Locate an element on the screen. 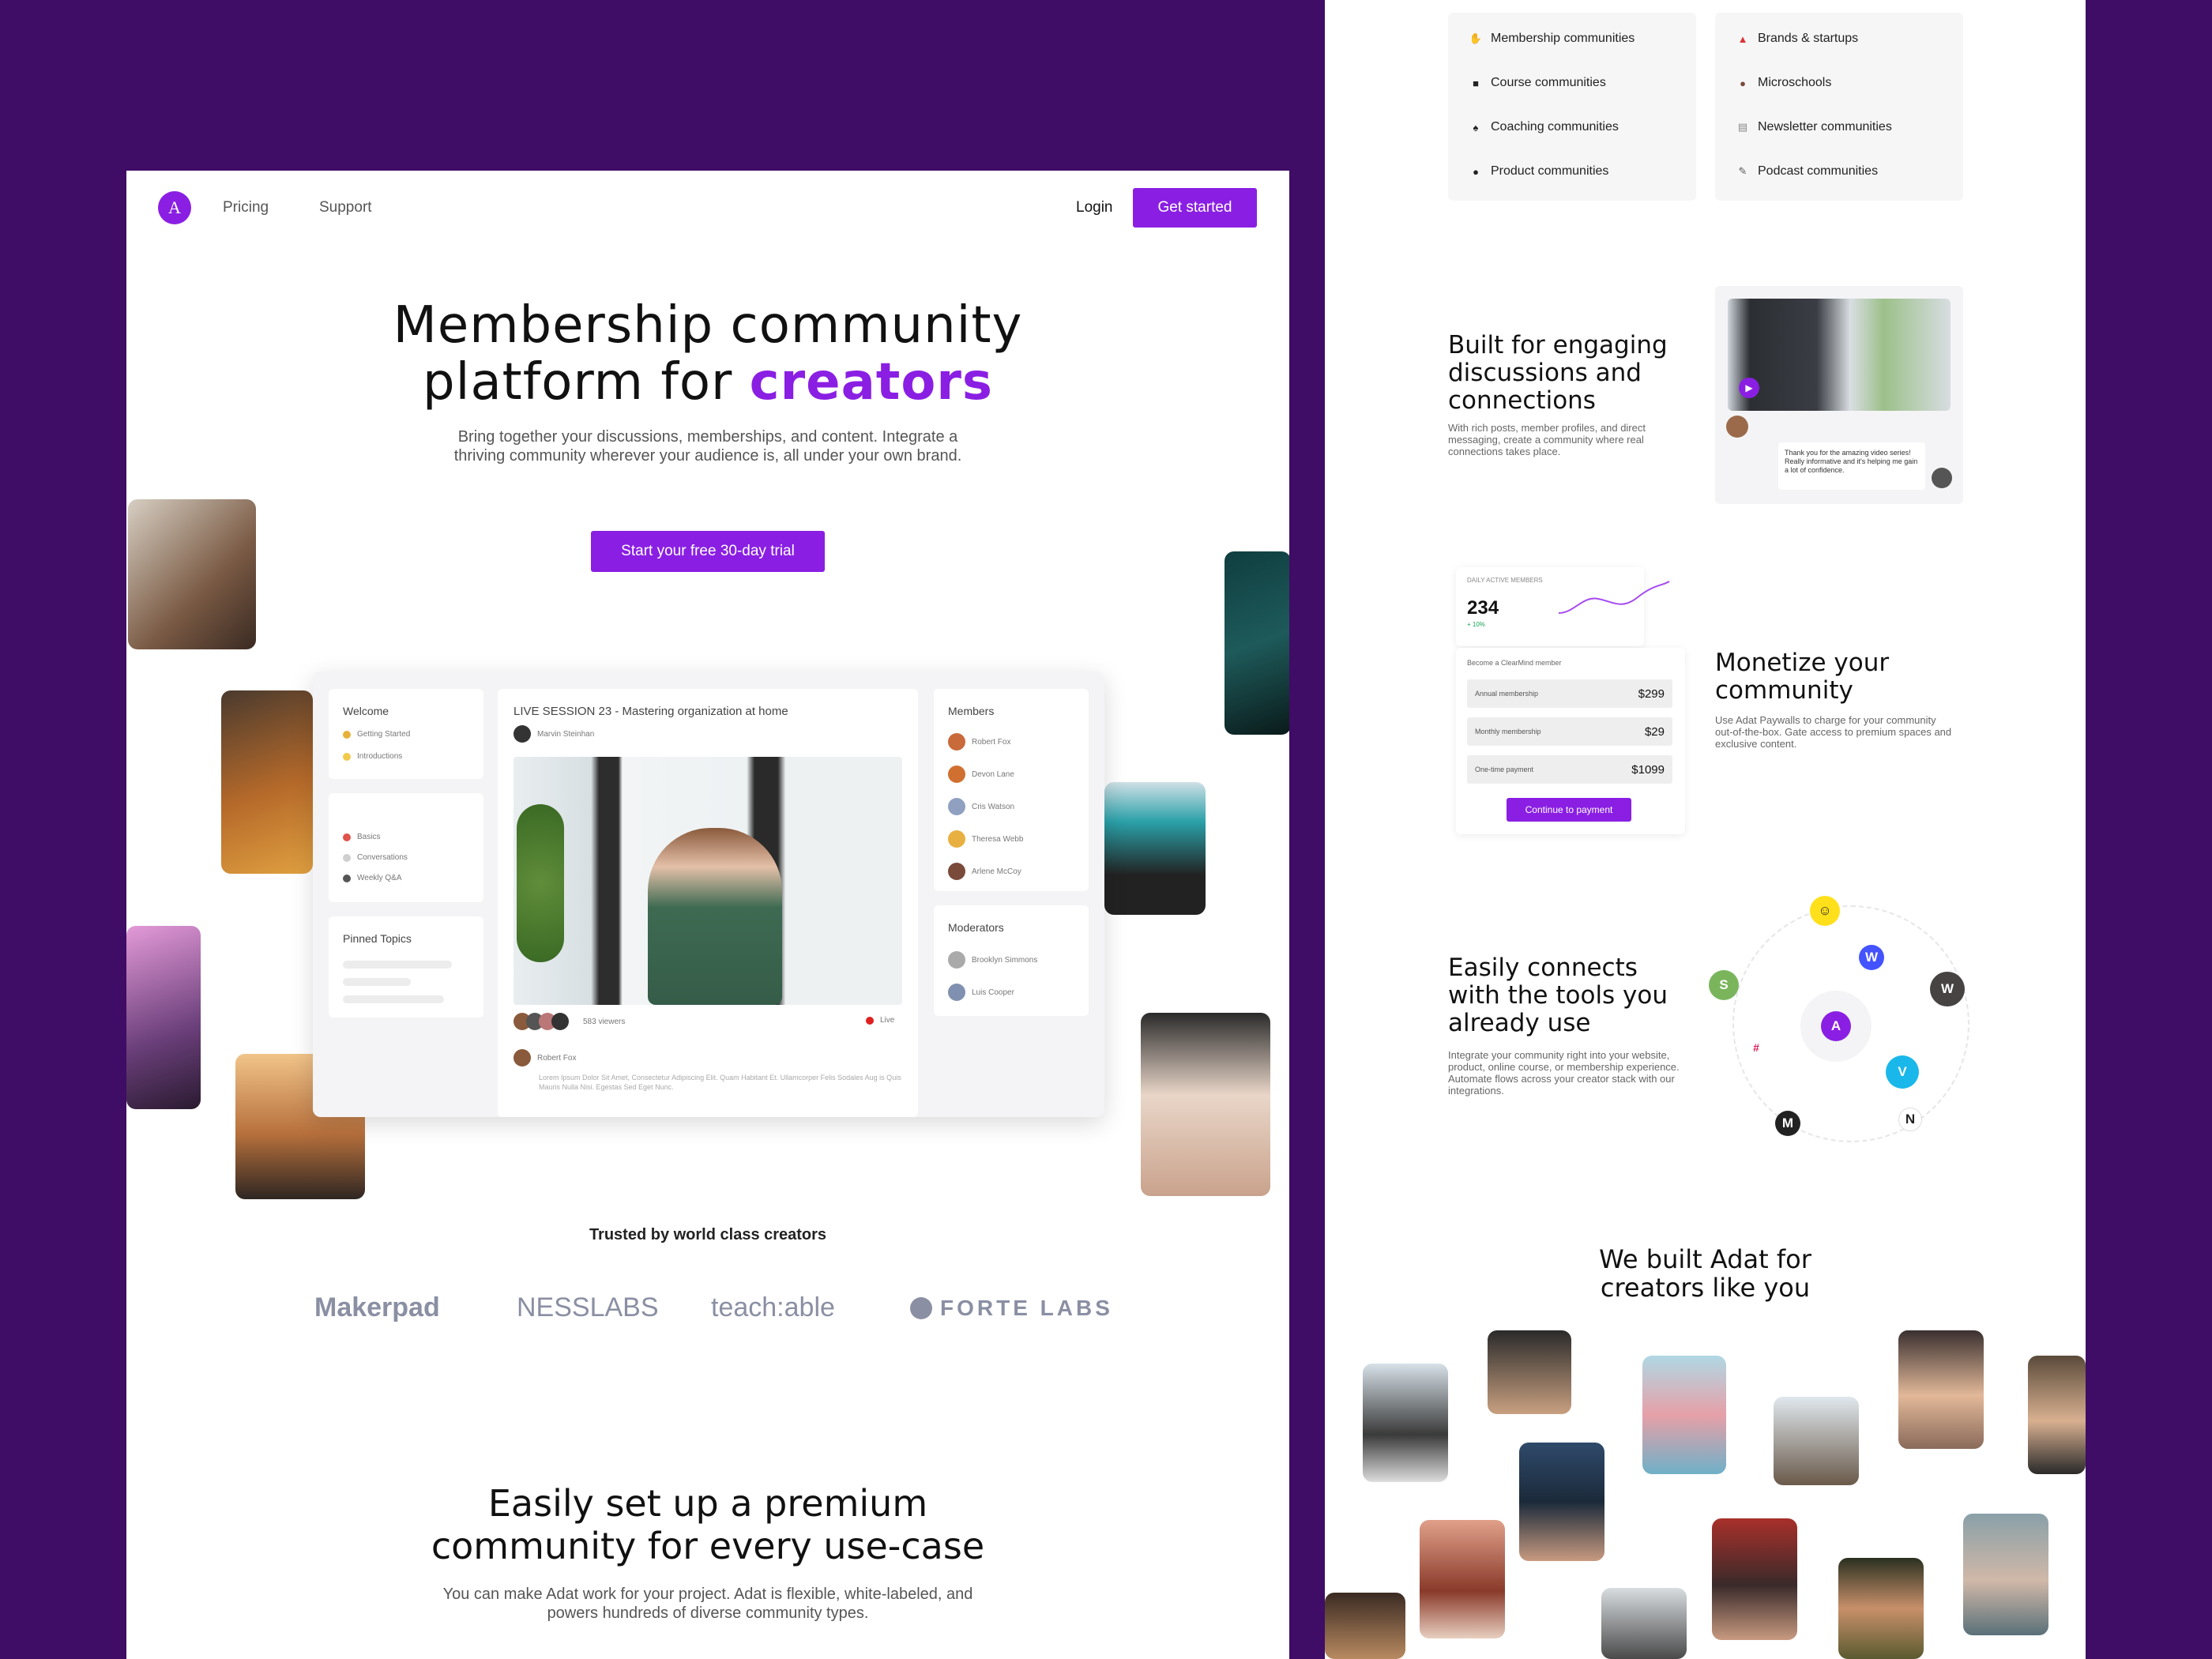  medium-icon: M is located at coordinates (1788, 1124).